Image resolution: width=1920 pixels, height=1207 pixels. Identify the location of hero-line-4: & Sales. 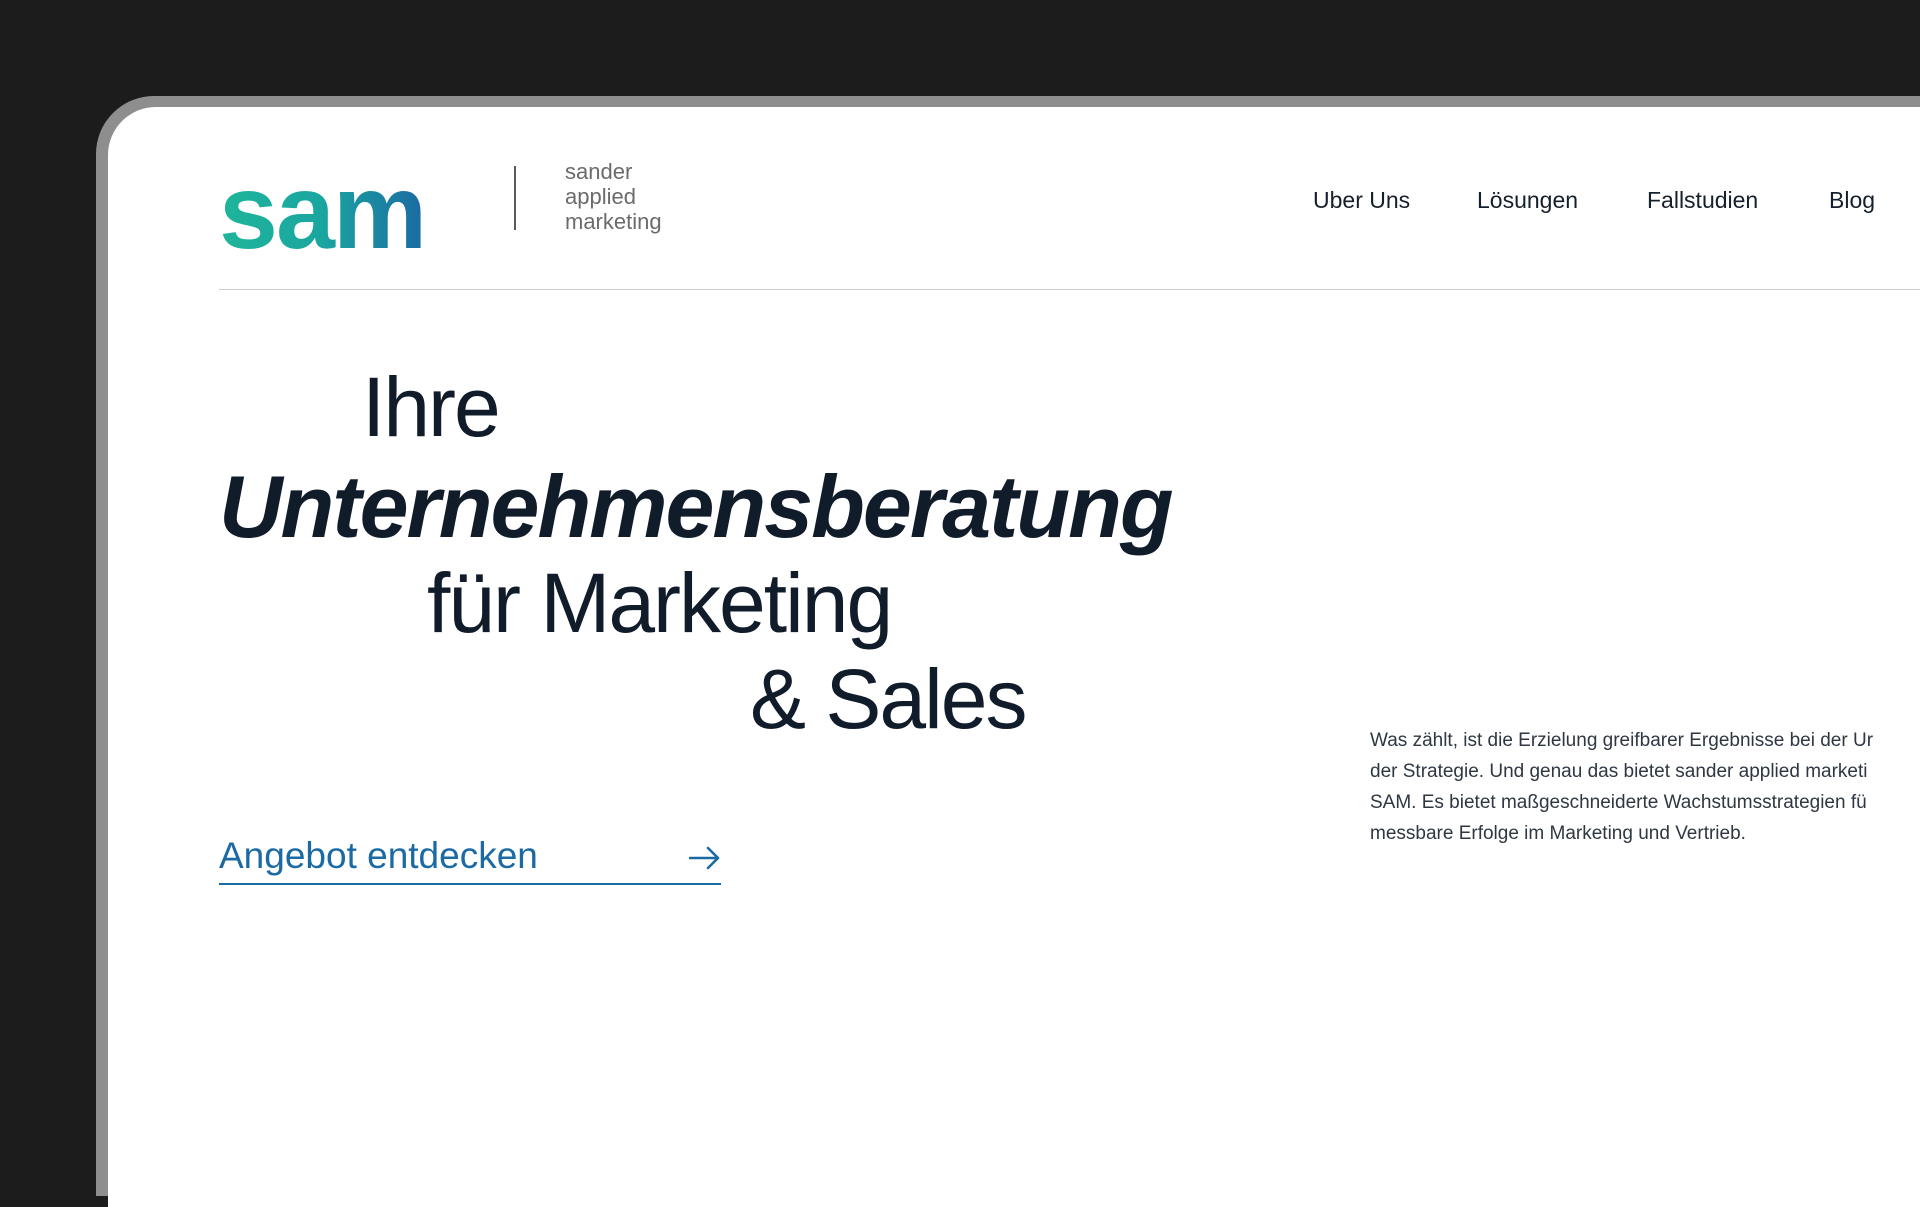
(888, 699).